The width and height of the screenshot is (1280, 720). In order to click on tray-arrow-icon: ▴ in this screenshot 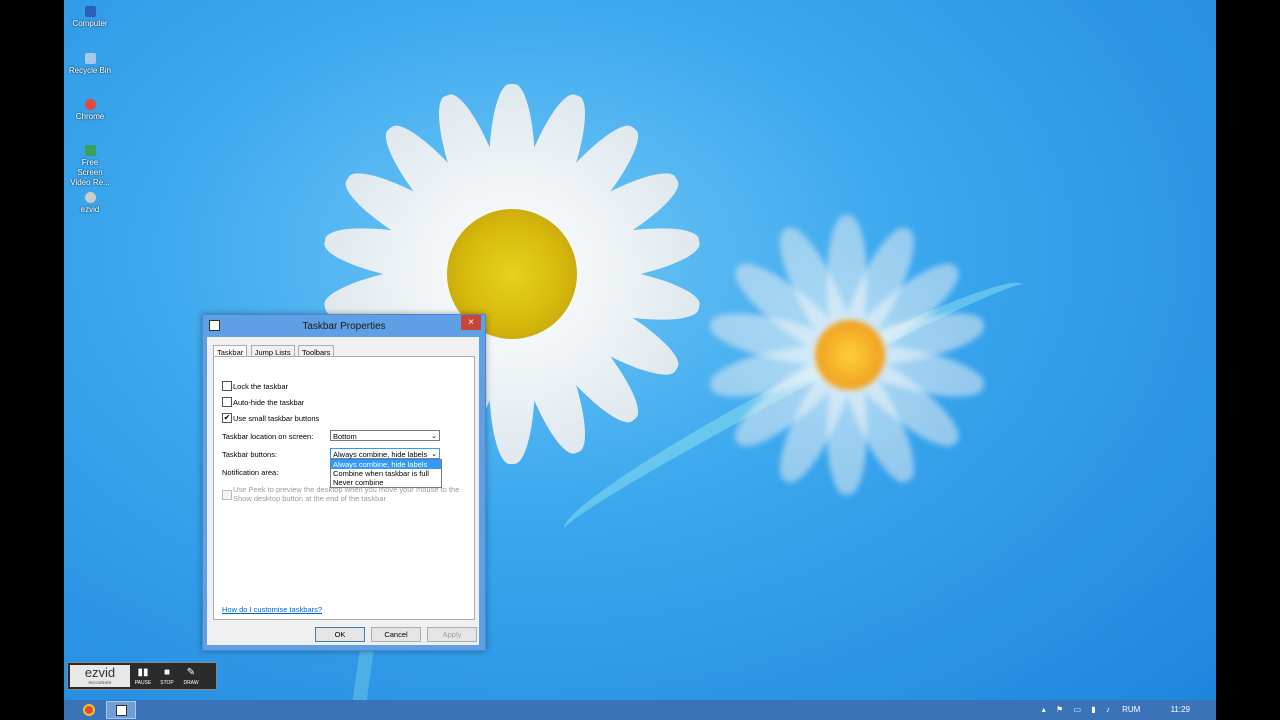, I will do `click(1044, 709)`.